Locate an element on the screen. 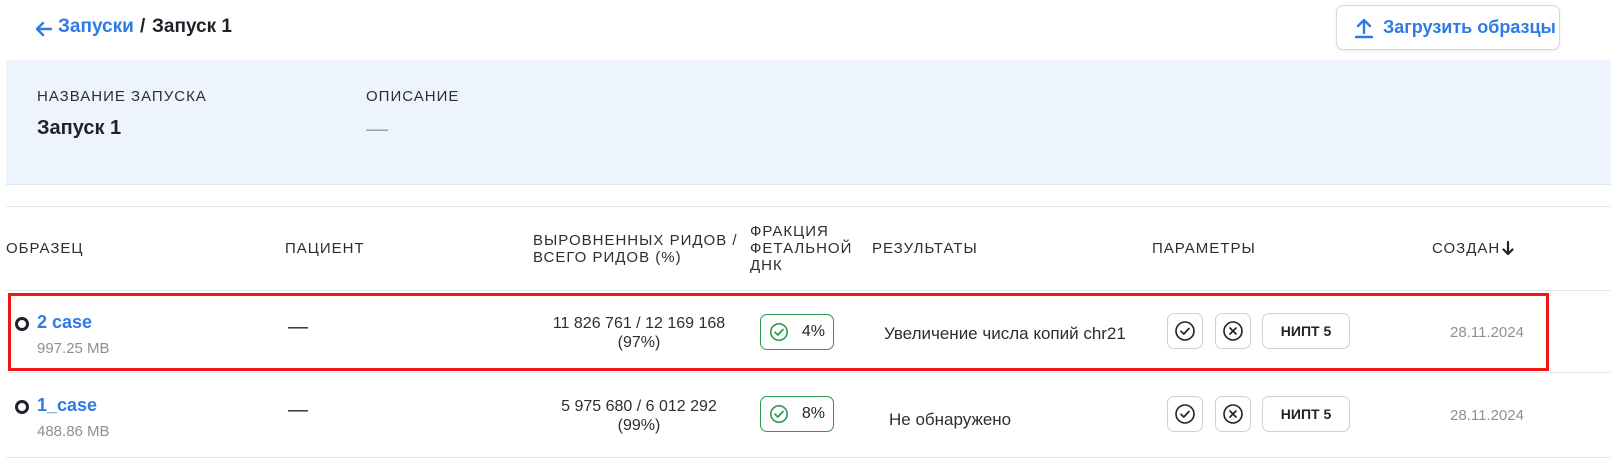 Image resolution: width=1611 pixels, height=474 pixels. header-sample: ОБРАЗЕЦ is located at coordinates (45, 248).